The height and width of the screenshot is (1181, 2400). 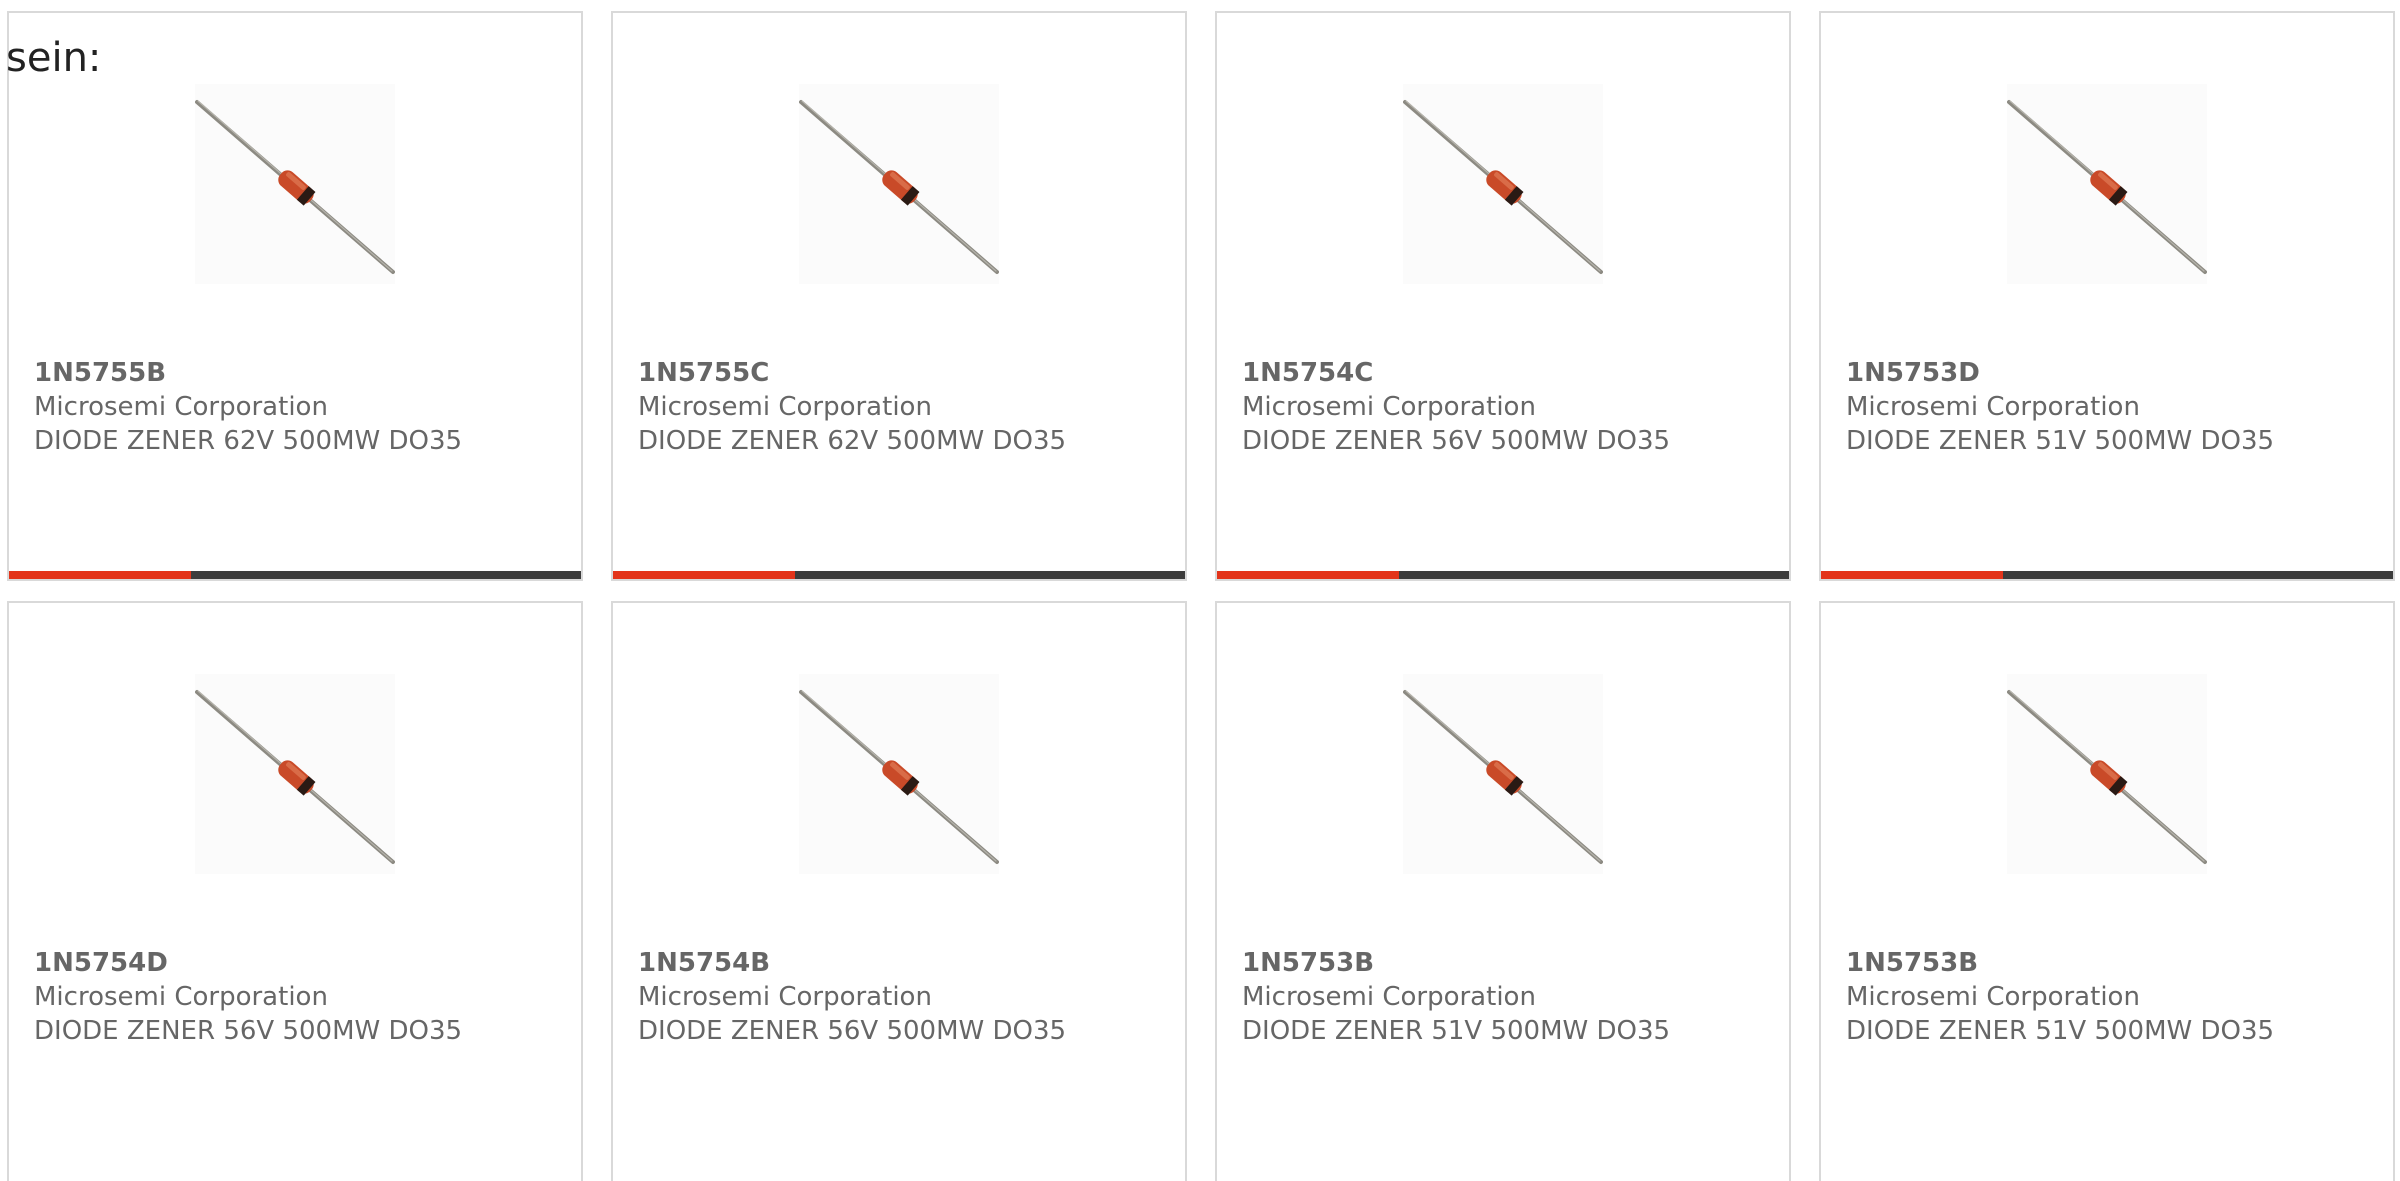 What do you see at coordinates (852, 963) in the screenshot?
I see `part-number: 1N5754B` at bounding box center [852, 963].